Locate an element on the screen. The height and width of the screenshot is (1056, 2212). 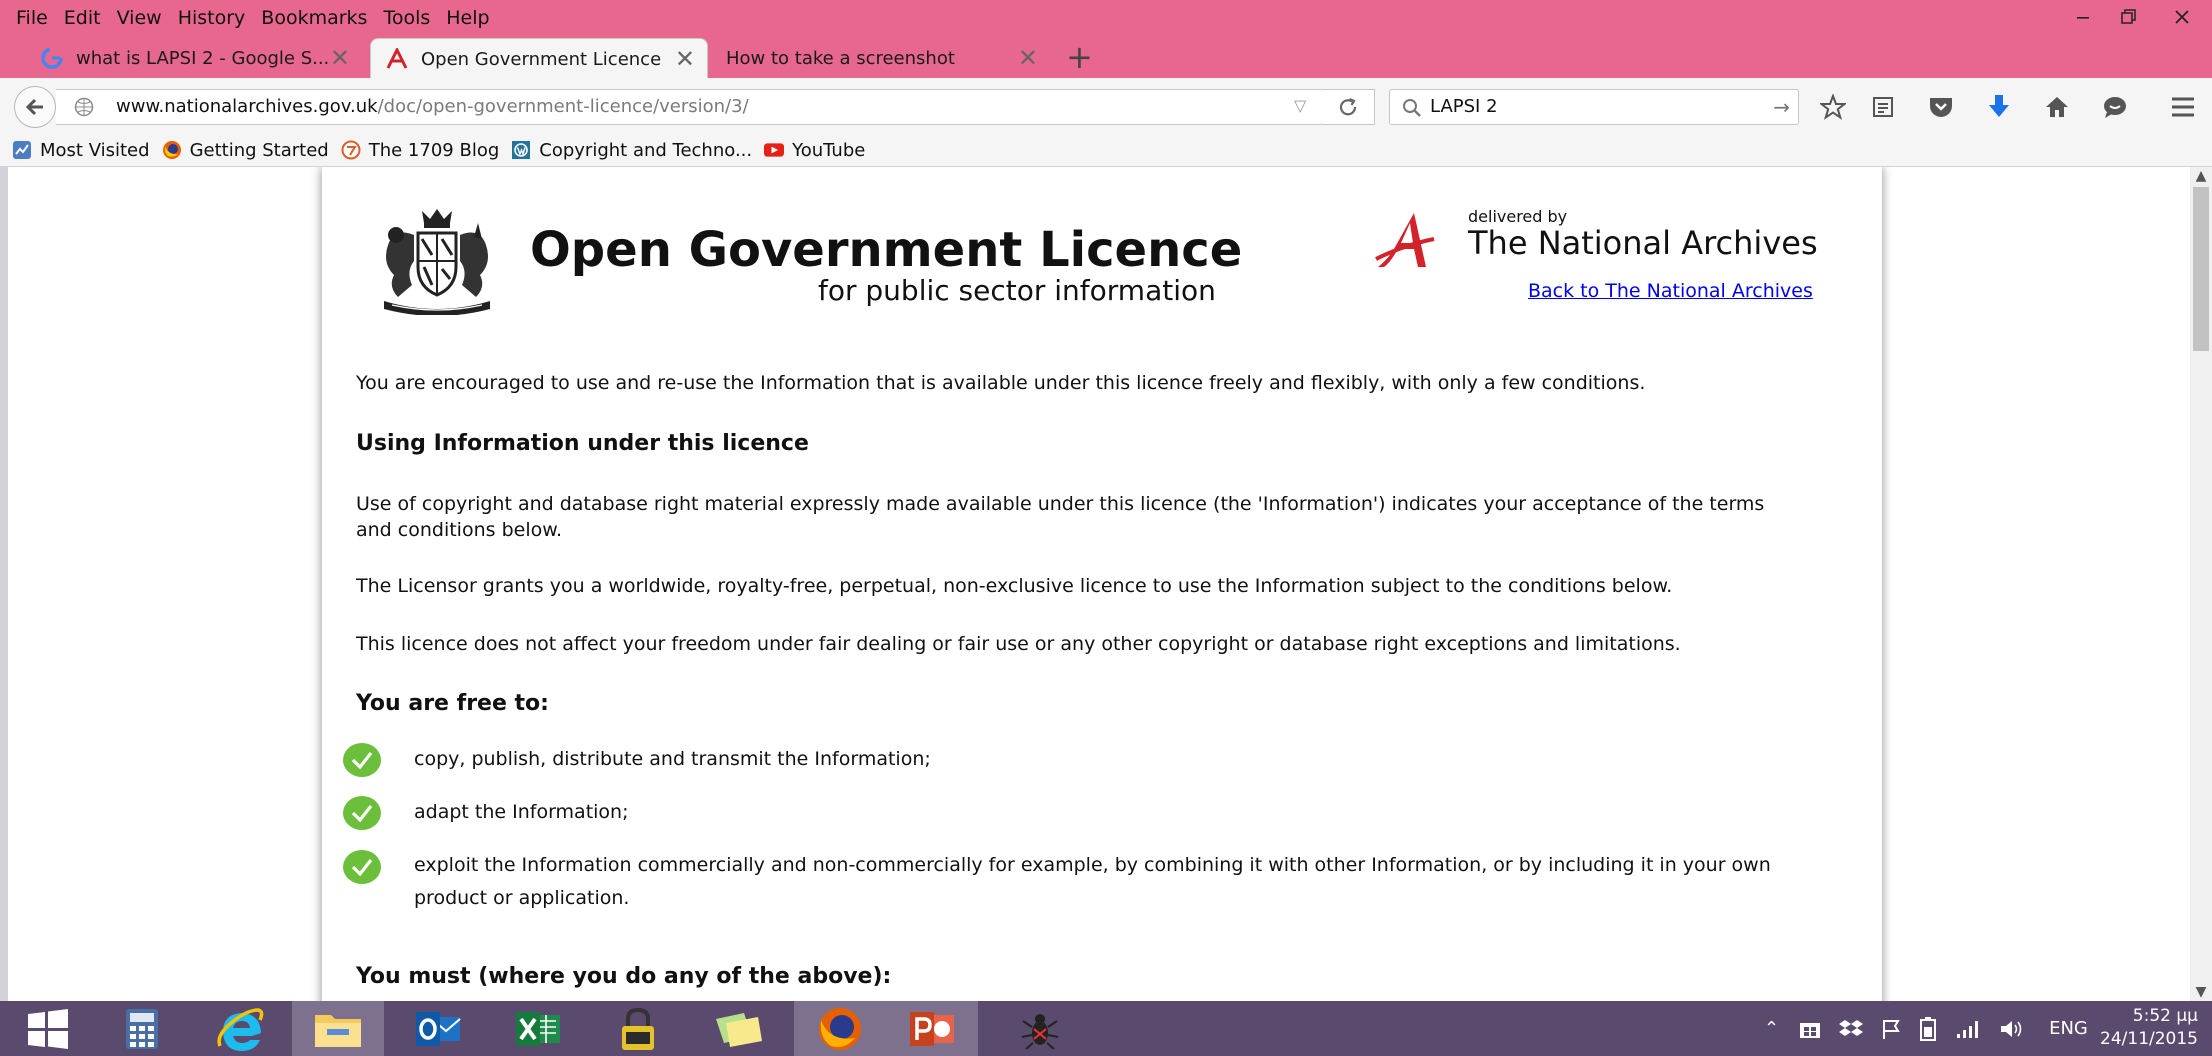
minimize-button is located at coordinates (2083, 17).